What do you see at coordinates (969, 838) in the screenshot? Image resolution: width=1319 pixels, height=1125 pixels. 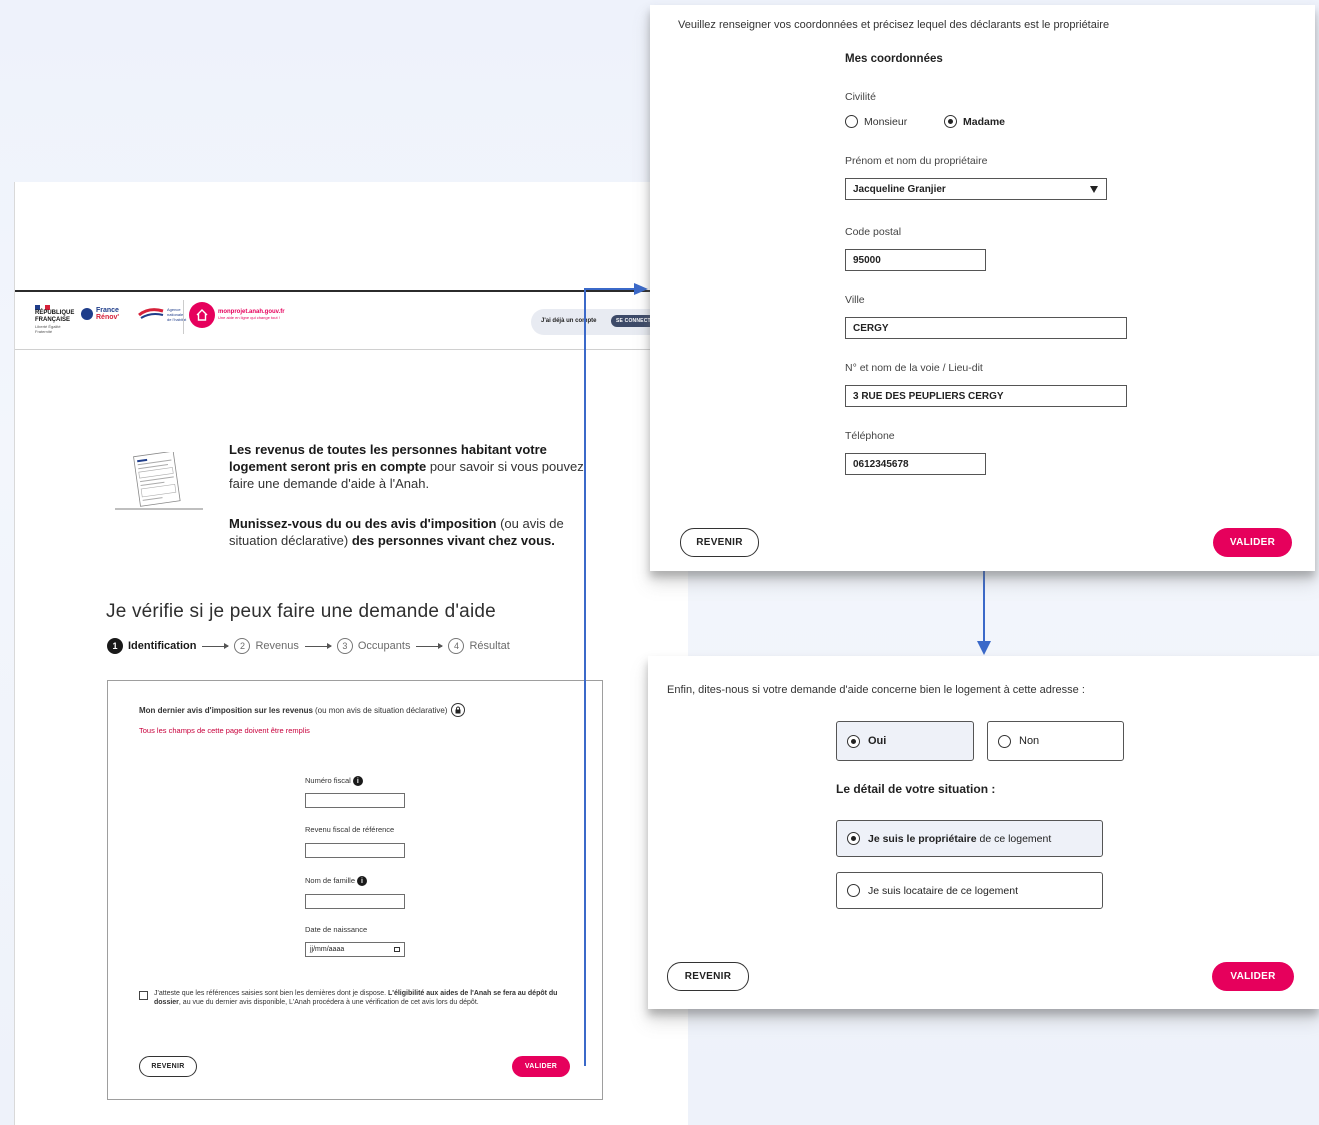 I see `choice-proprietaire: Je suis le propriétaire de ce logement` at bounding box center [969, 838].